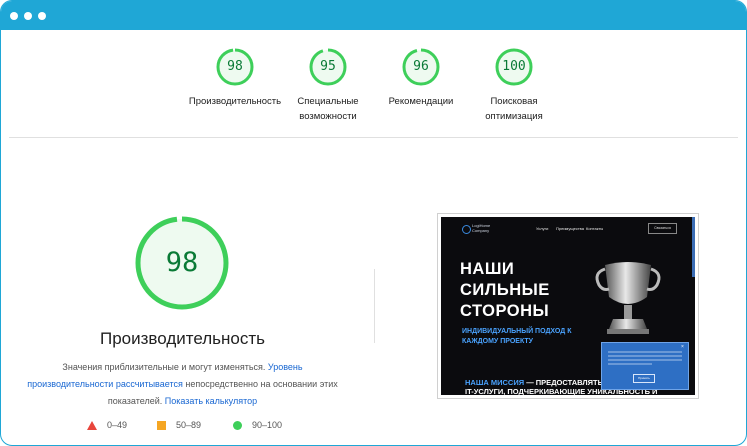 This screenshot has width=747, height=446. I want to click on section-divider, so click(373, 137).